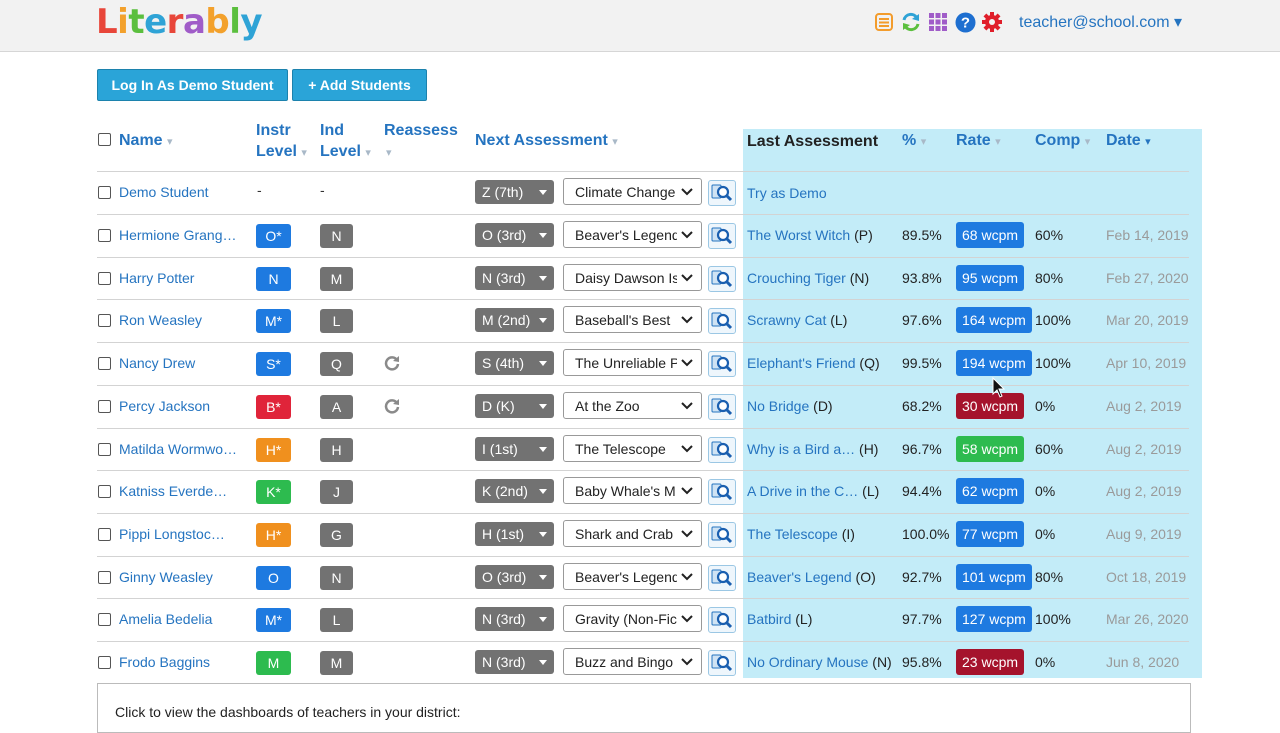 The image size is (1280, 733). I want to click on rate-badge: 77 wcpm, so click(990, 533).